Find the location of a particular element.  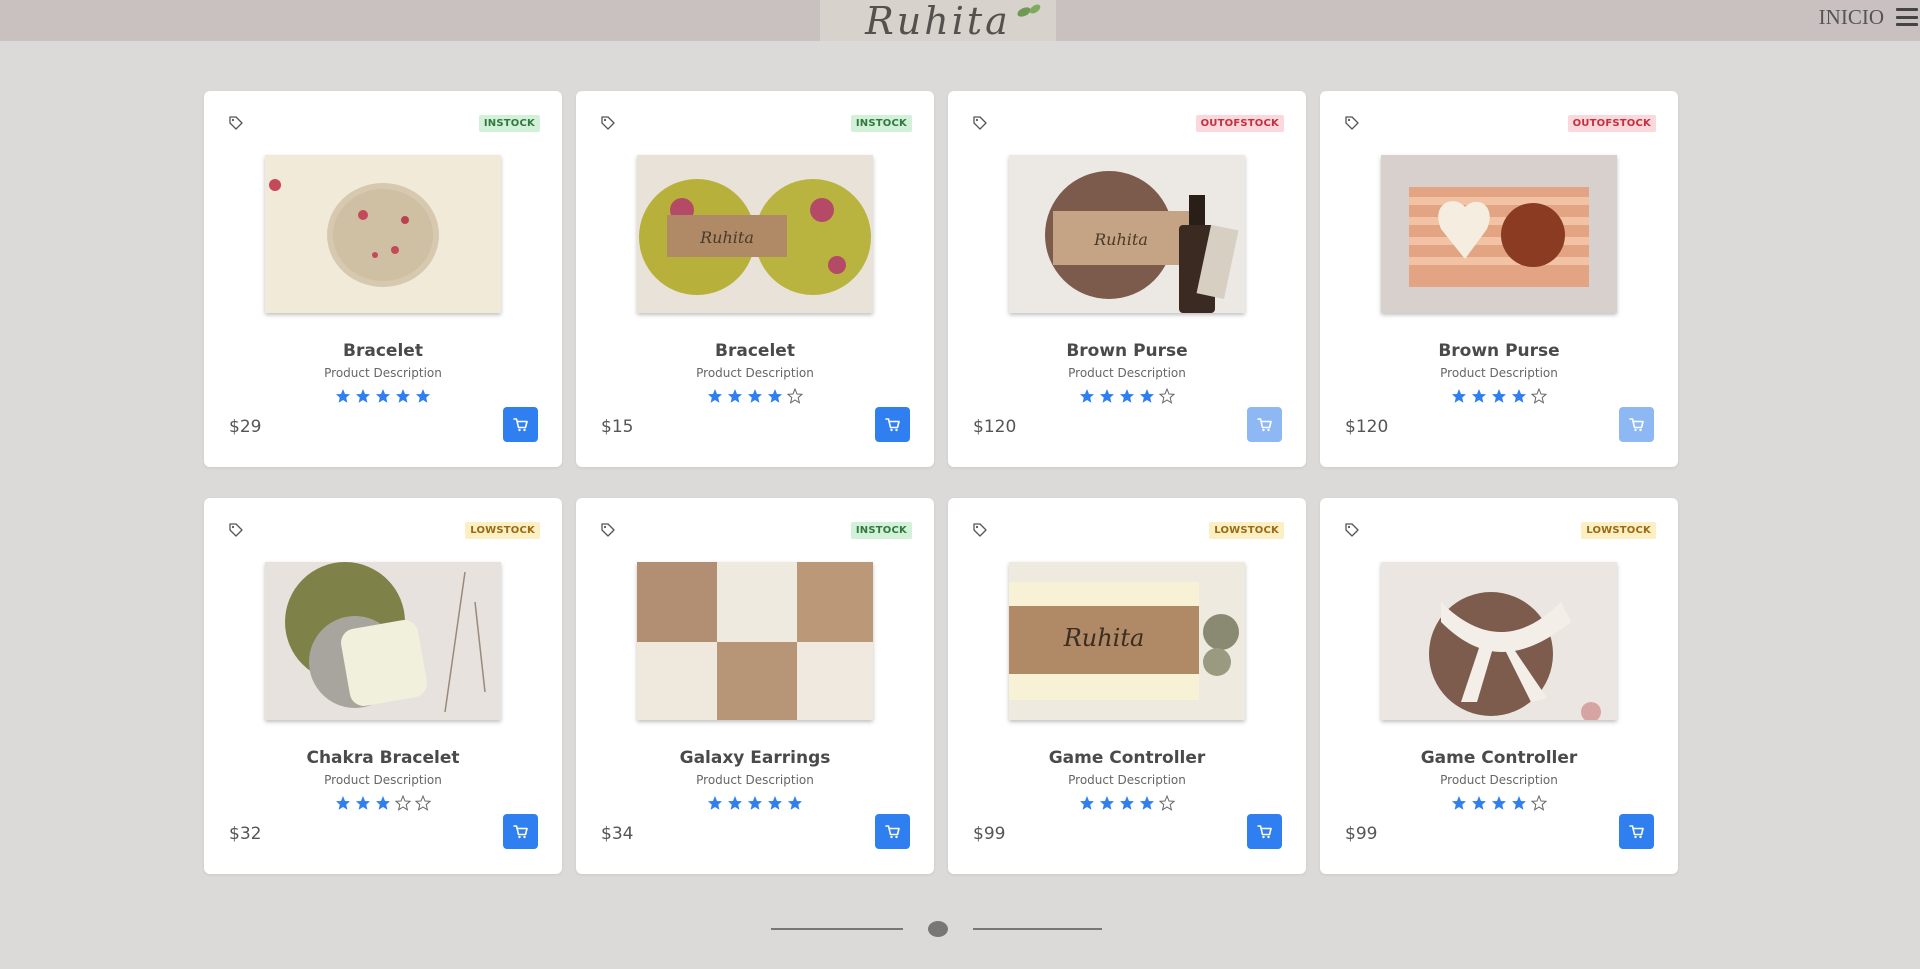

product-name: Game Controller is located at coordinates (1127, 758).